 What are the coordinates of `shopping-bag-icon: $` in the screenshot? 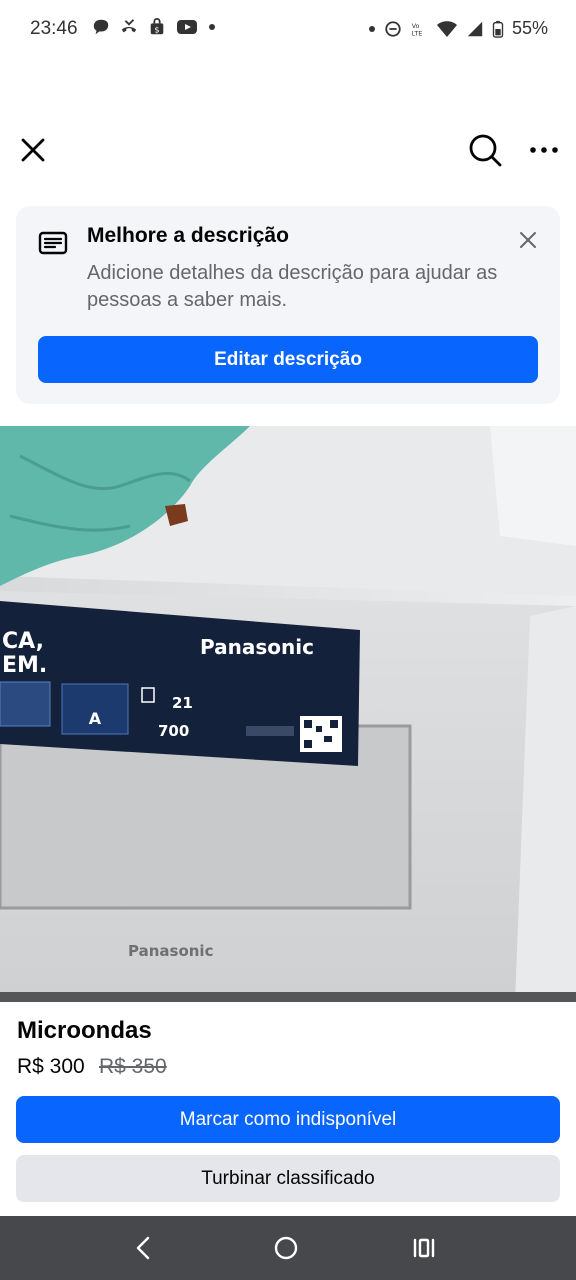 It's located at (157, 26).